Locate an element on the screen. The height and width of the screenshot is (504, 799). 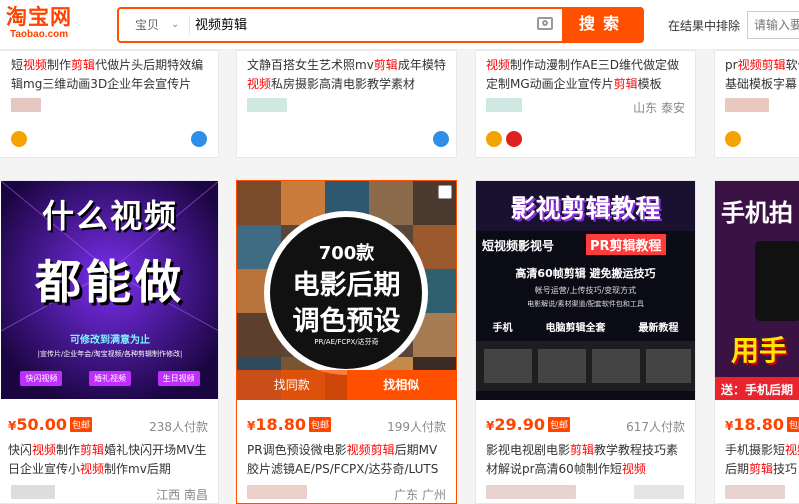
location: 山东 泰安 is located at coordinates (659, 108).